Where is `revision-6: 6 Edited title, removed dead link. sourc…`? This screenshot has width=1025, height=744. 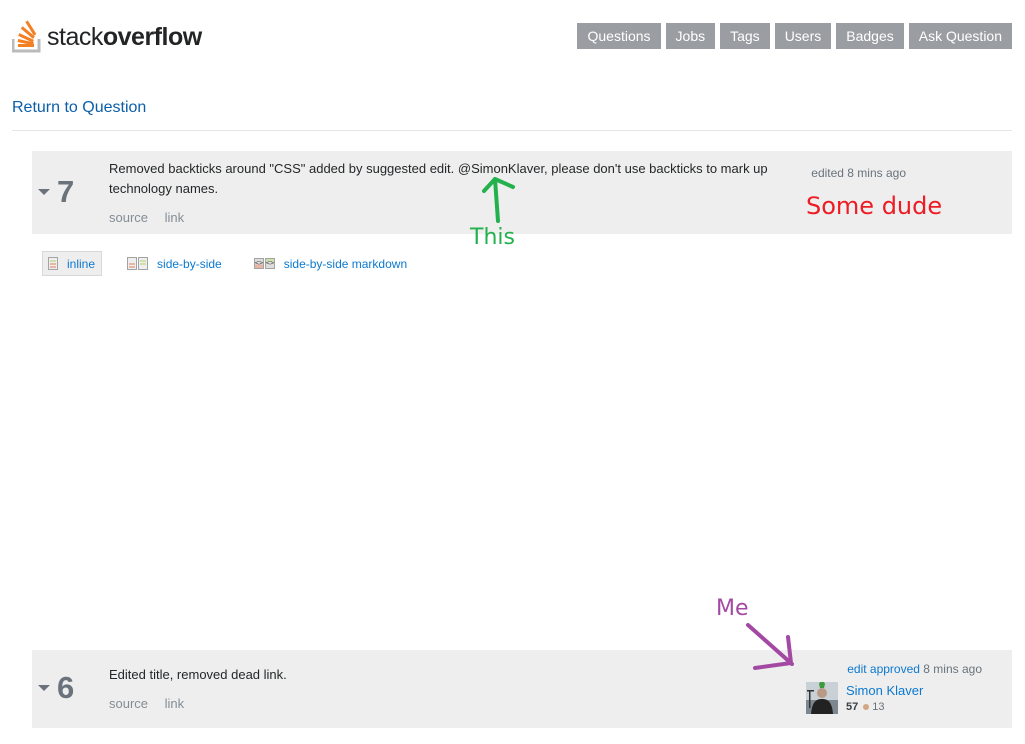
revision-6: 6 Edited title, removed dead link. sourc… is located at coordinates (522, 689).